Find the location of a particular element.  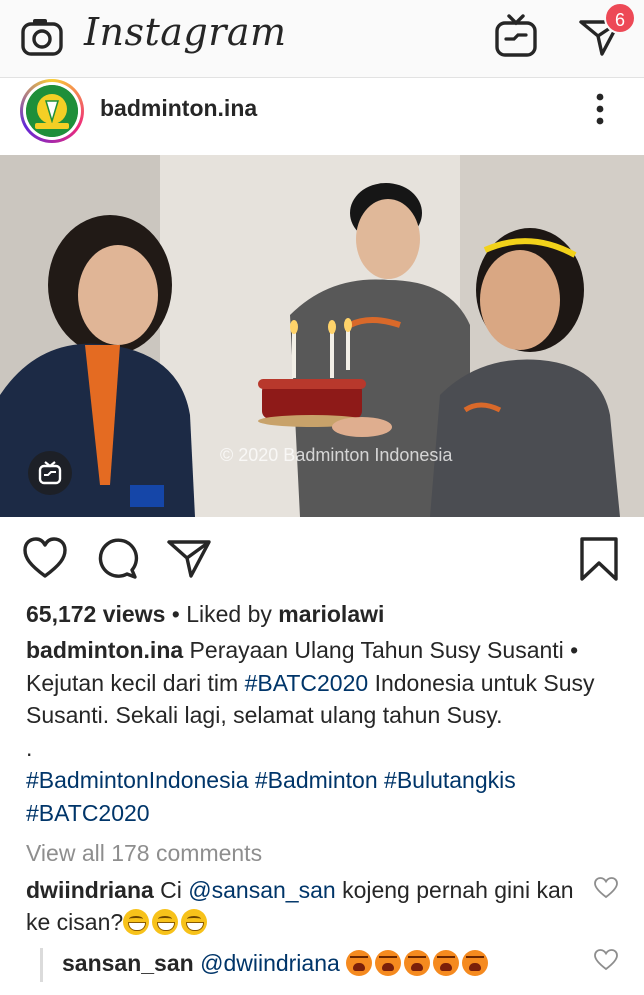

hashtag: #Bulutangkis is located at coordinates (450, 780).